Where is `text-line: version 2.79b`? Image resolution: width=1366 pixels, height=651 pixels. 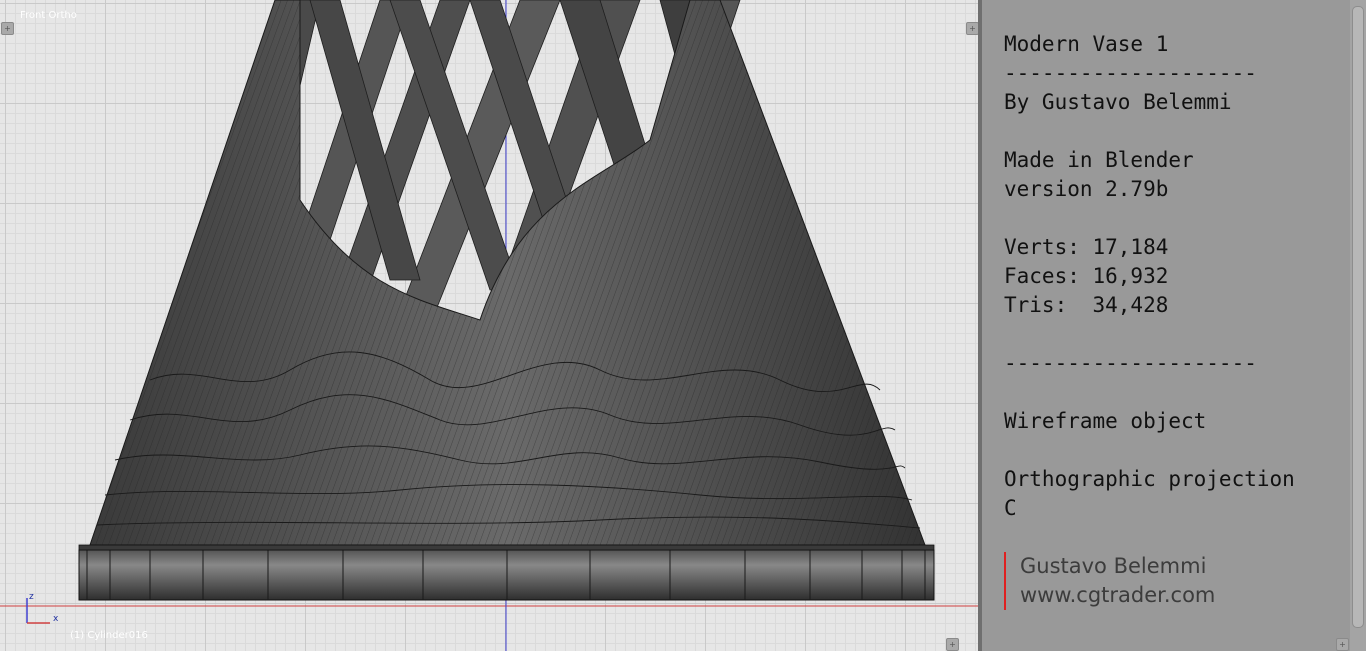
text-line: version 2.79b is located at coordinates (1086, 189).